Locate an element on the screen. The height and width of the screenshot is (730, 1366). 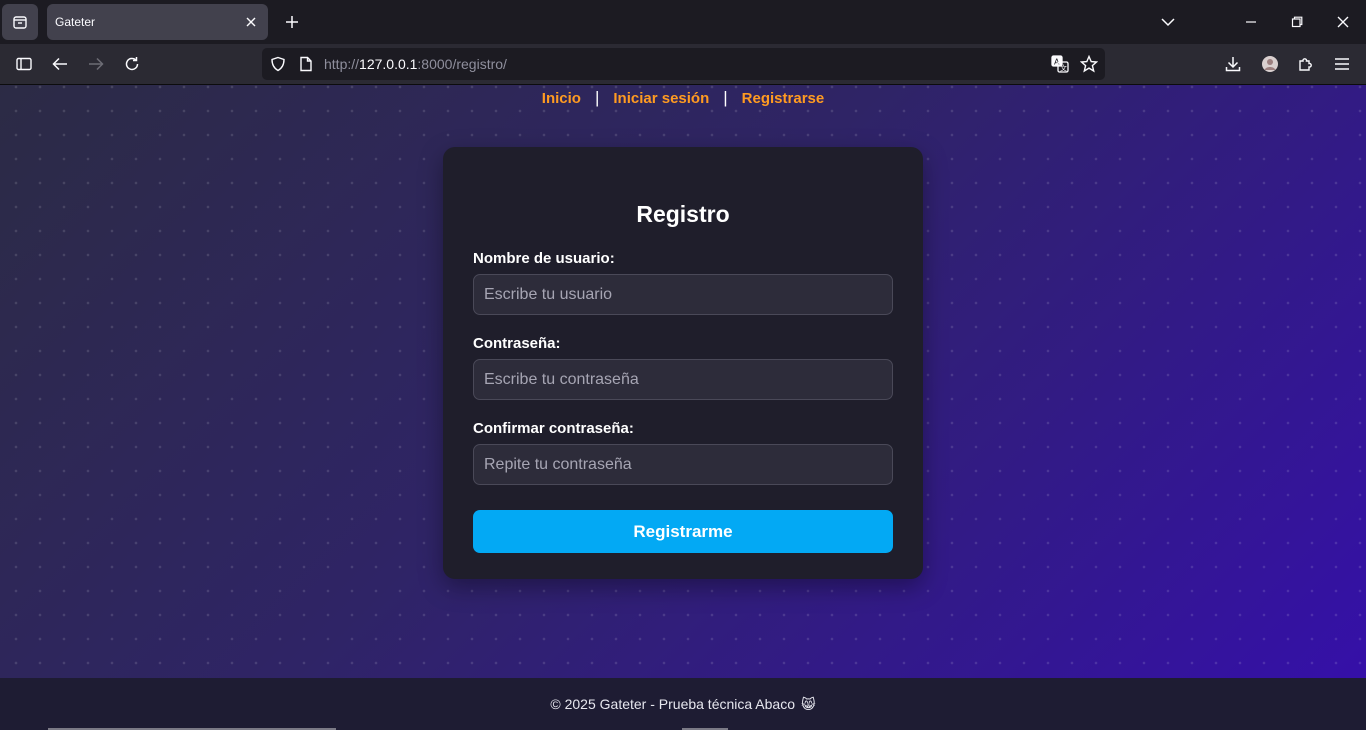
top-navigation: Inicio | Iniciar sesión | Registrarse is located at coordinates (683, 98).